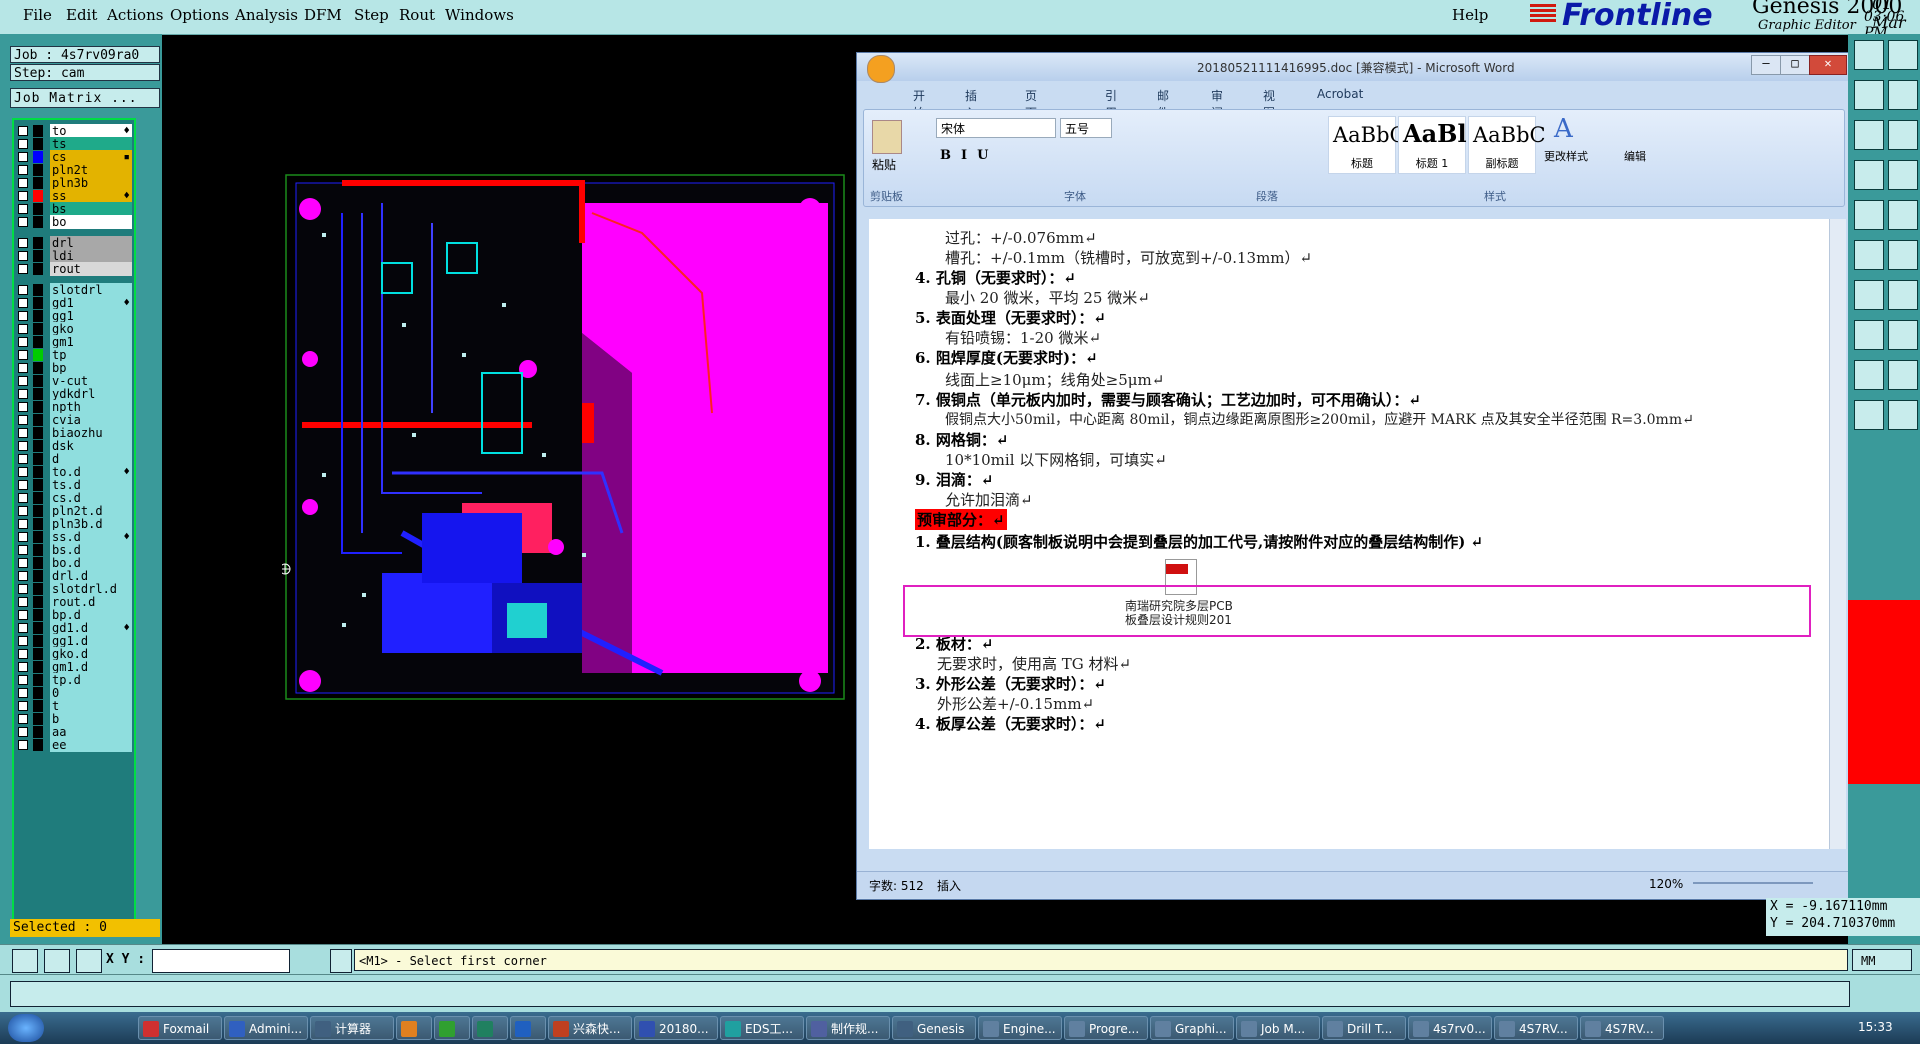  What do you see at coordinates (91, 329) in the screenshot?
I see `layer-name: gko` at bounding box center [91, 329].